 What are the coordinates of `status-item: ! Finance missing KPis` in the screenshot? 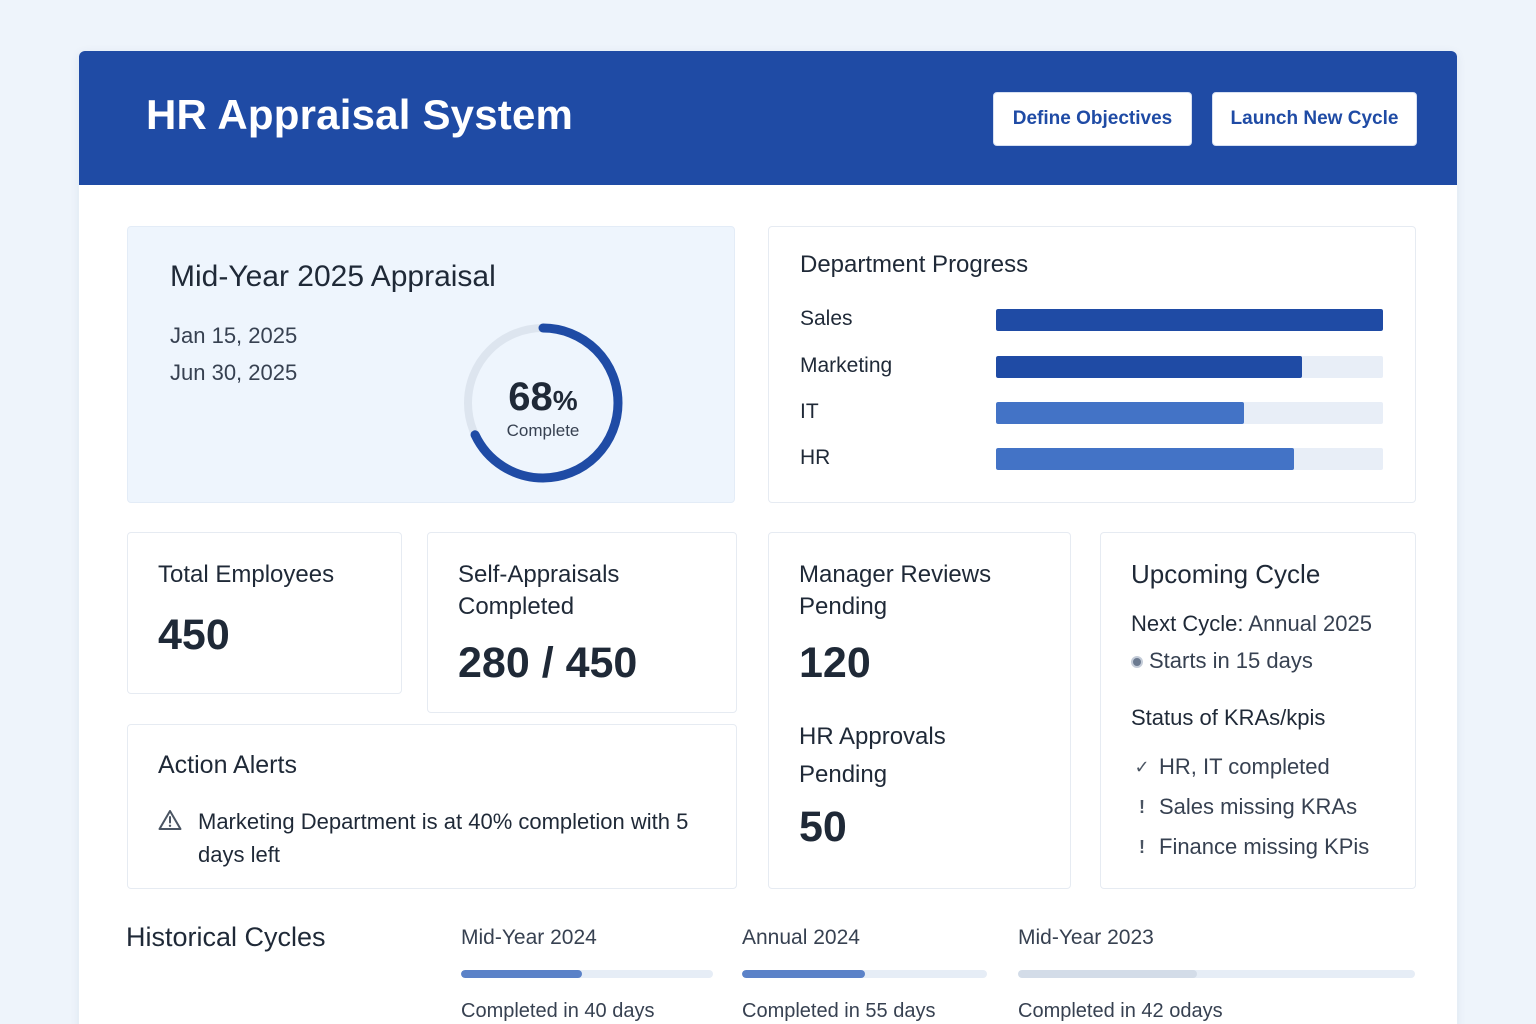 It's located at (1250, 847).